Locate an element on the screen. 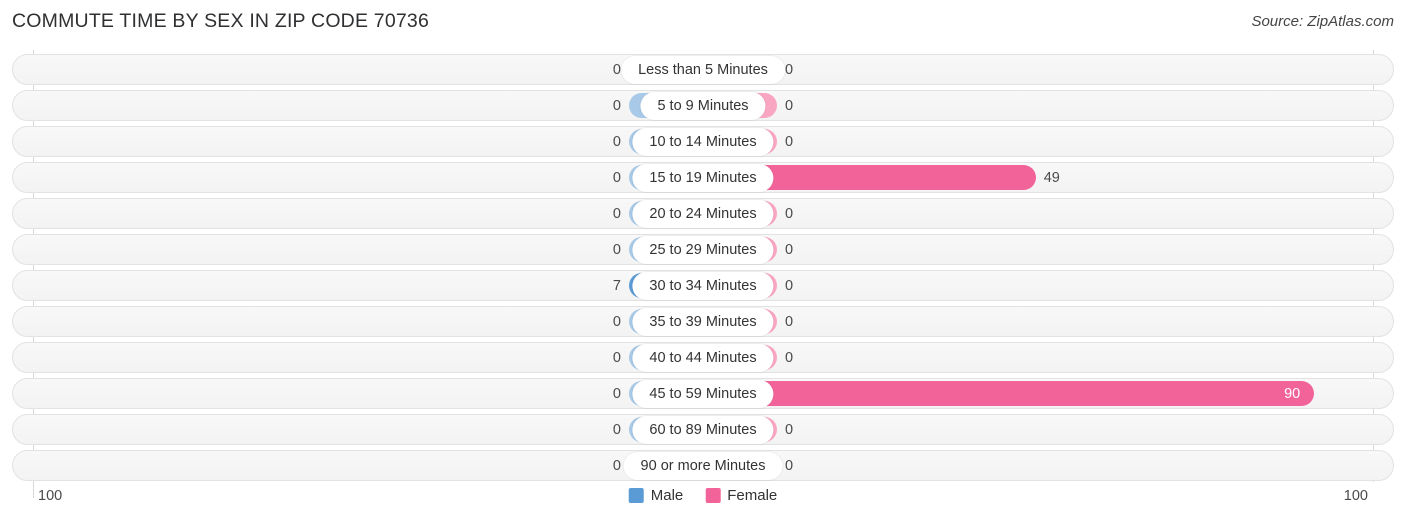  chart-row: 0 0 10 to 14 Minutes is located at coordinates (703, 141).